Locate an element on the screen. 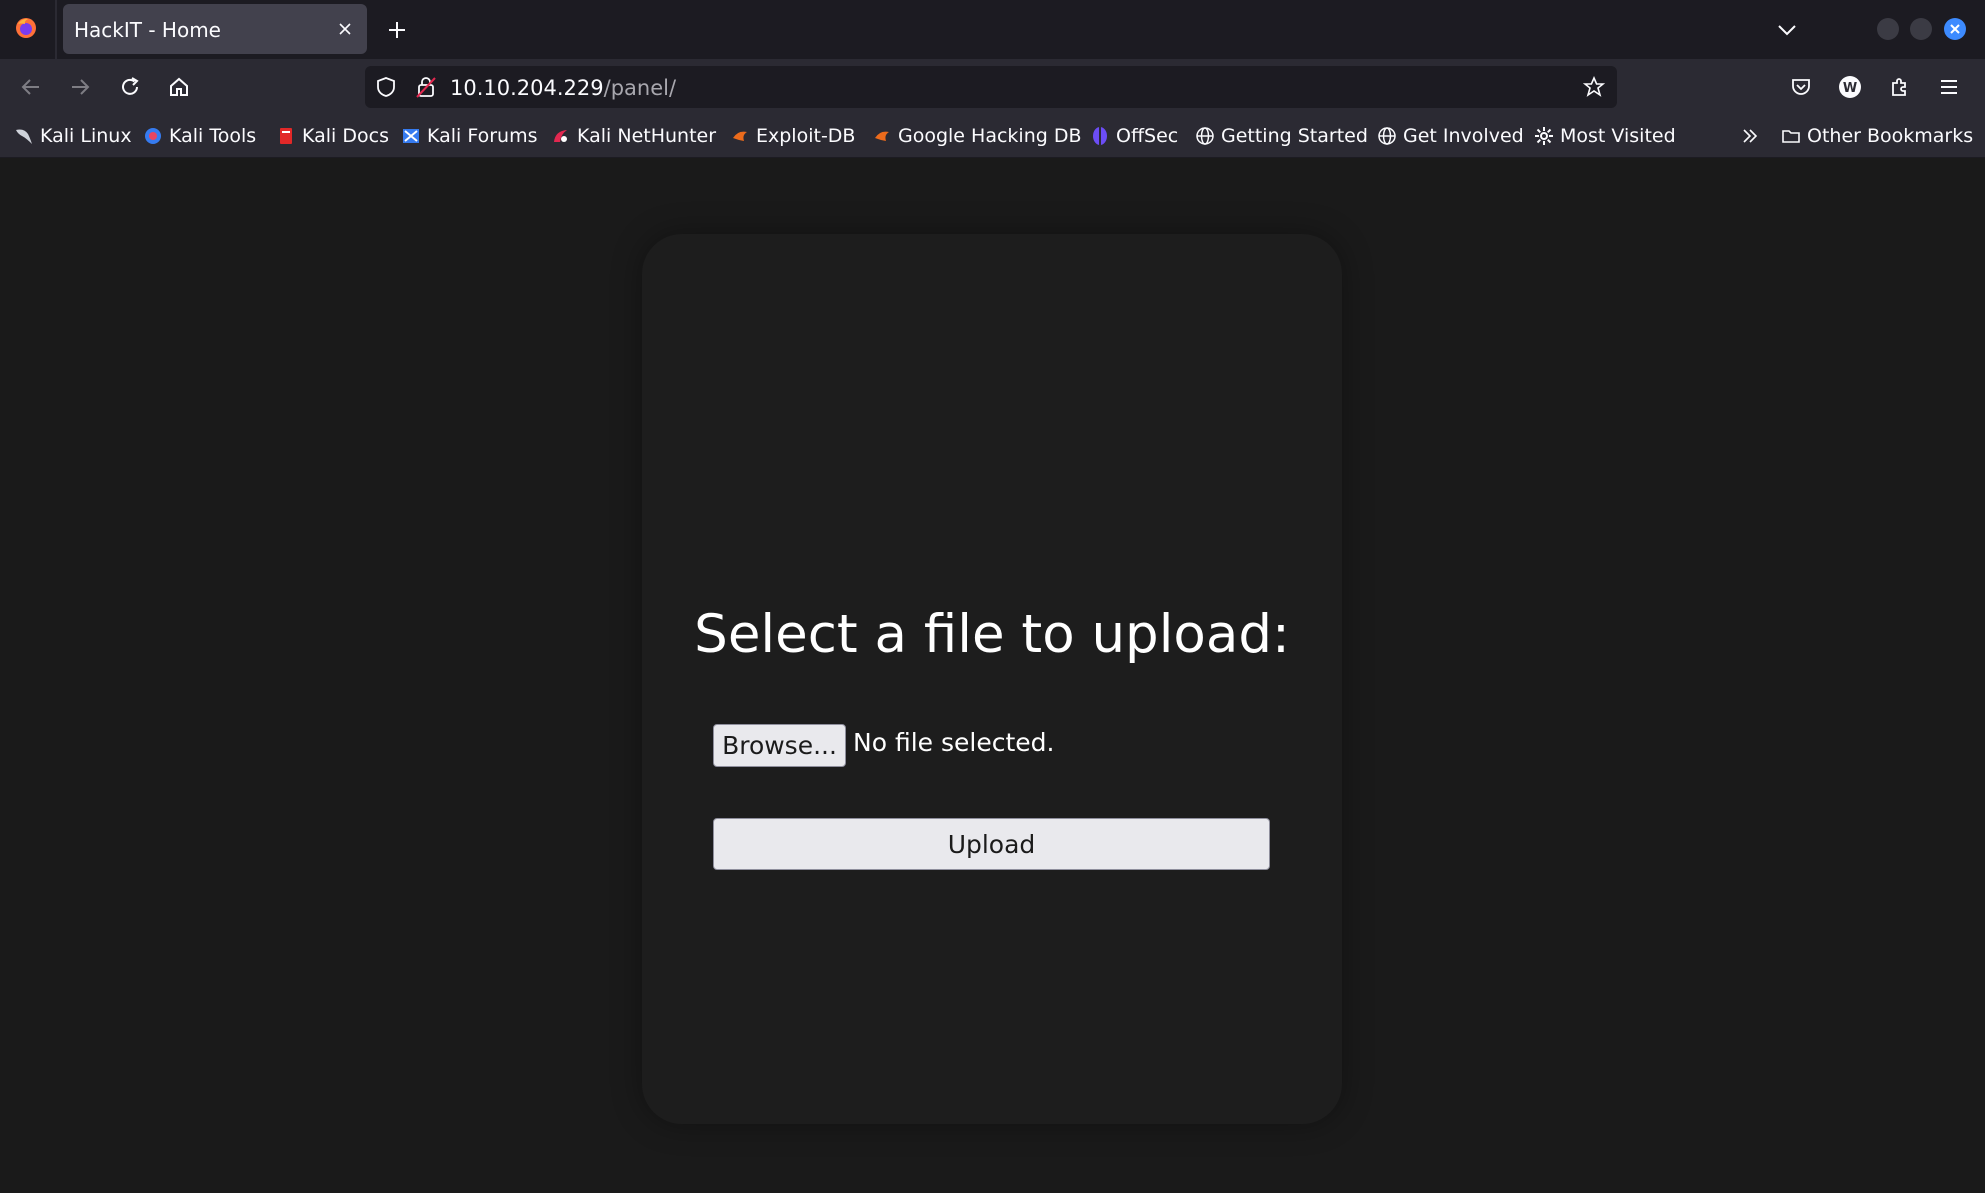 This screenshot has height=1193, width=1985. other-bookmarks-folder: Other Bookmarks is located at coordinates (1877, 136).